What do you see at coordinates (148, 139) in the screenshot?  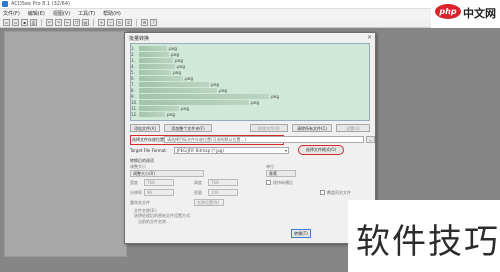 I see `output-folder-label: 选择文件存放位置` at bounding box center [148, 139].